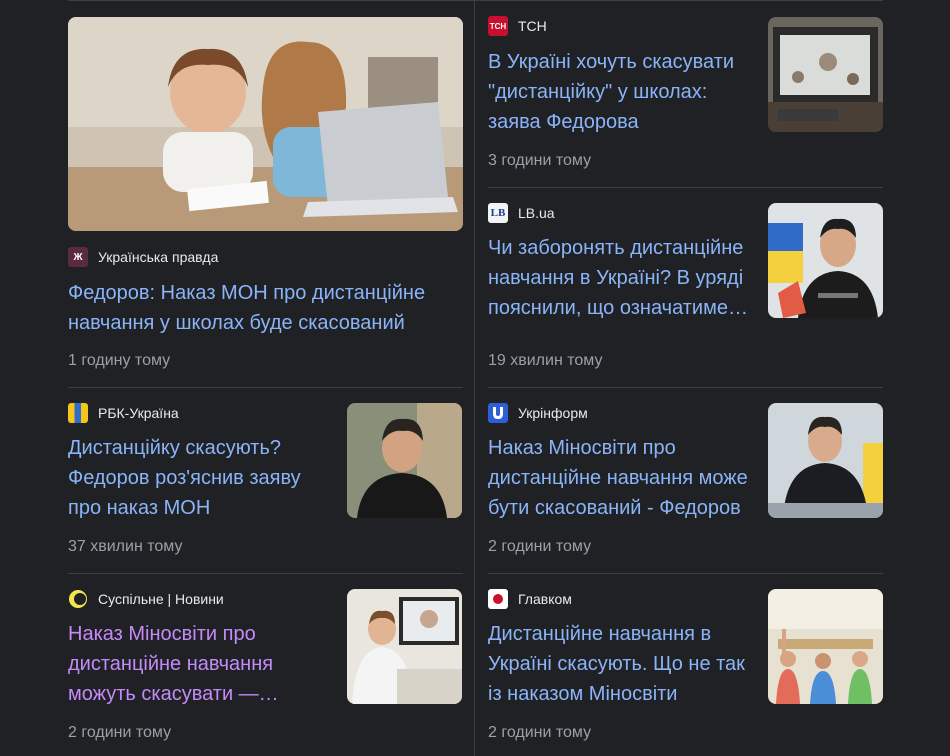  I want to click on source-name: РБК-Україна, so click(138, 413).